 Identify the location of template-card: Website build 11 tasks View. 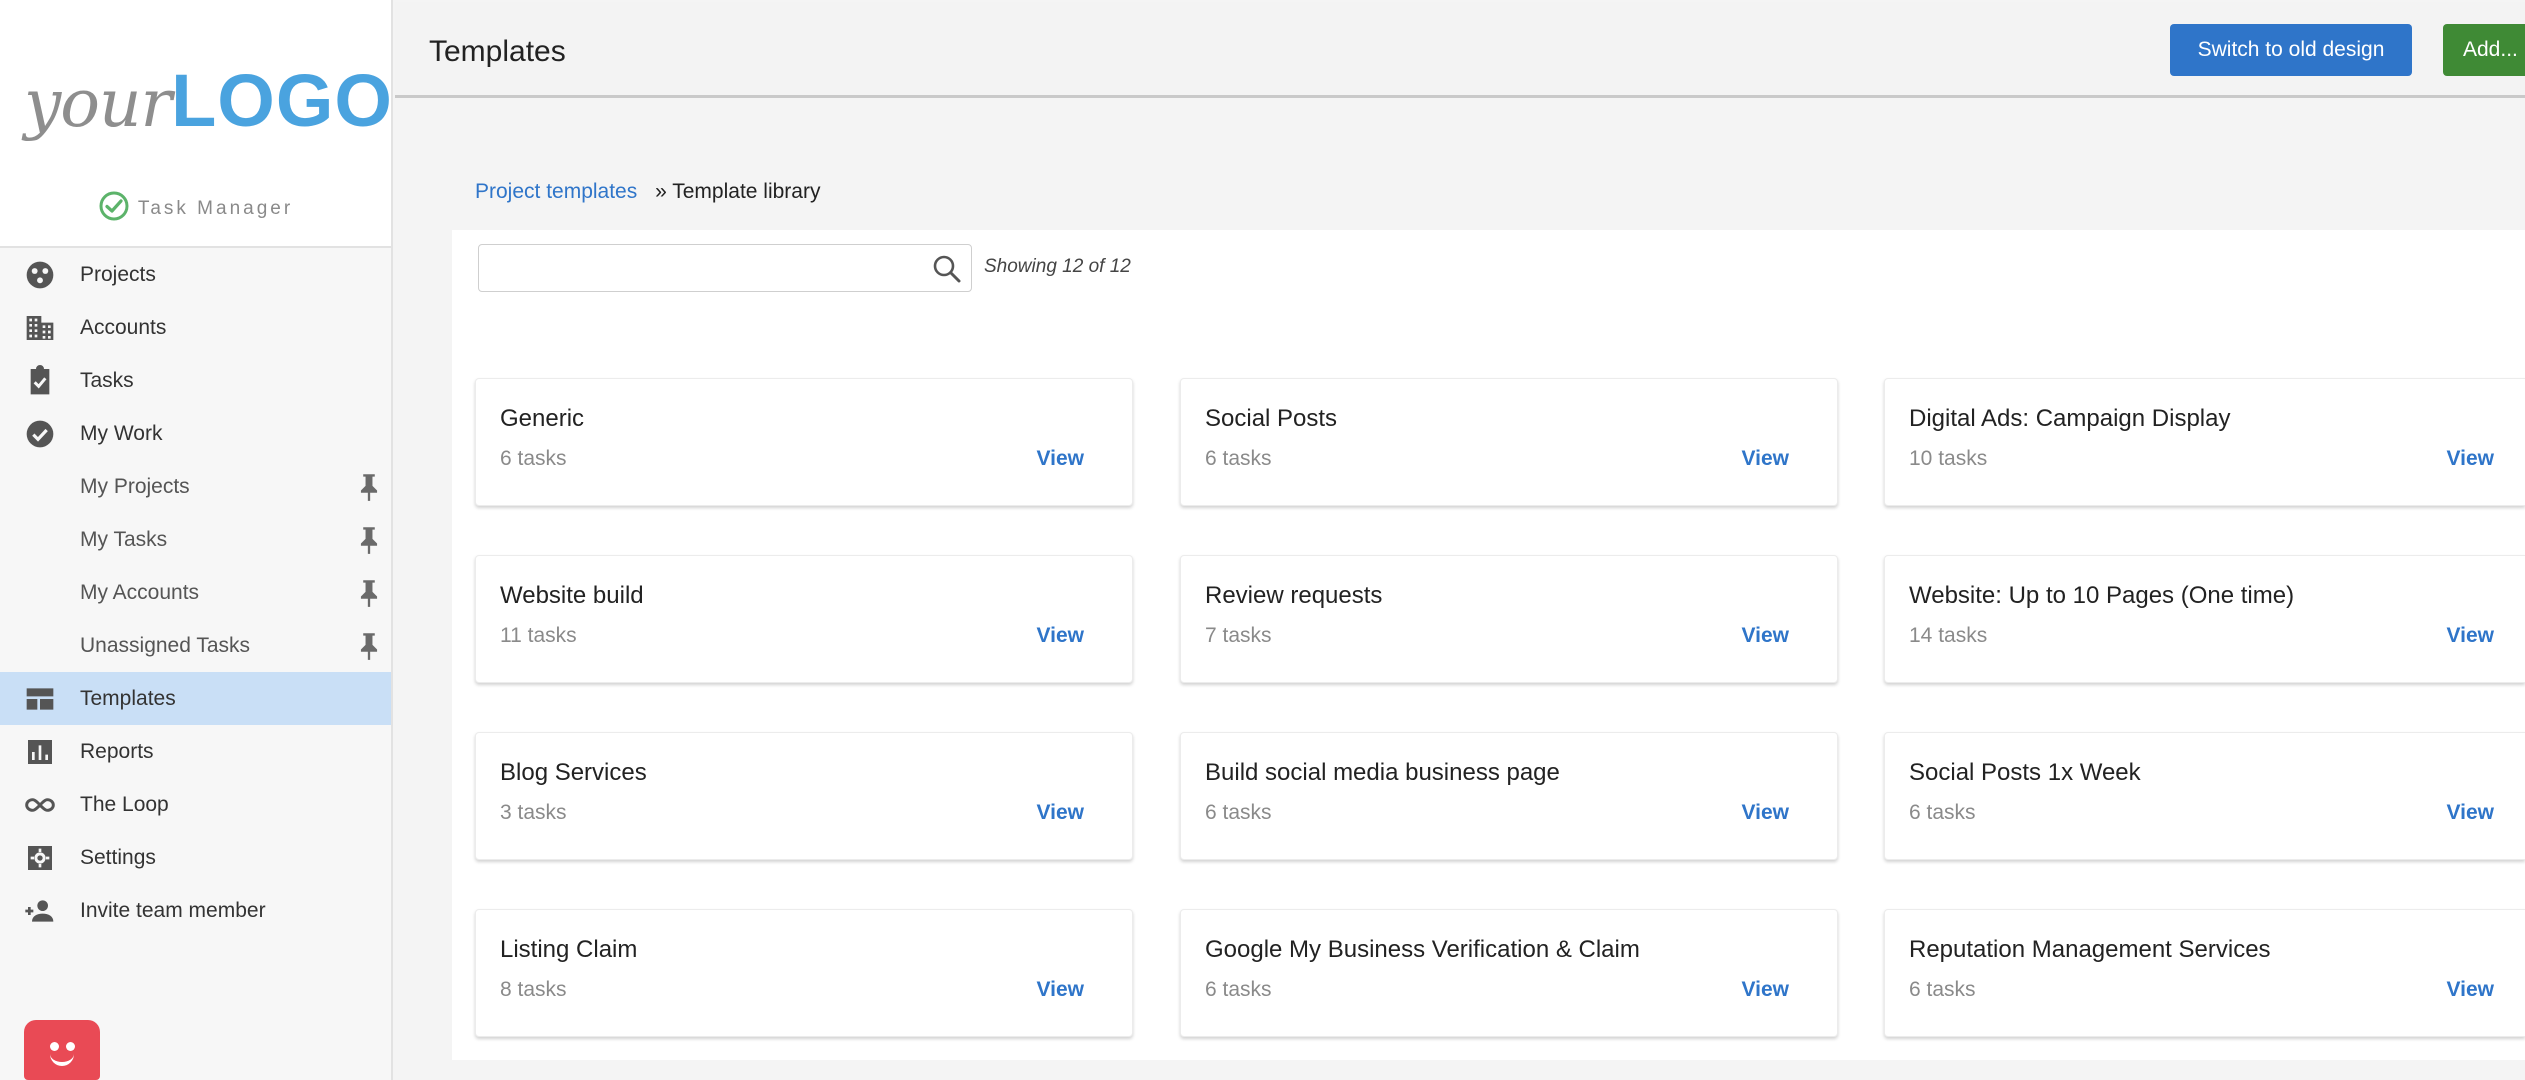
(804, 619).